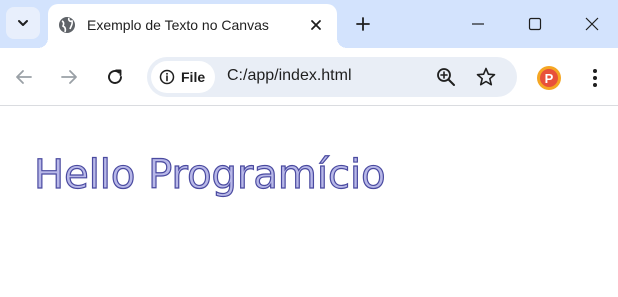 The width and height of the screenshot is (618, 297). I want to click on canvas: Hello Programício, so click(209, 174).